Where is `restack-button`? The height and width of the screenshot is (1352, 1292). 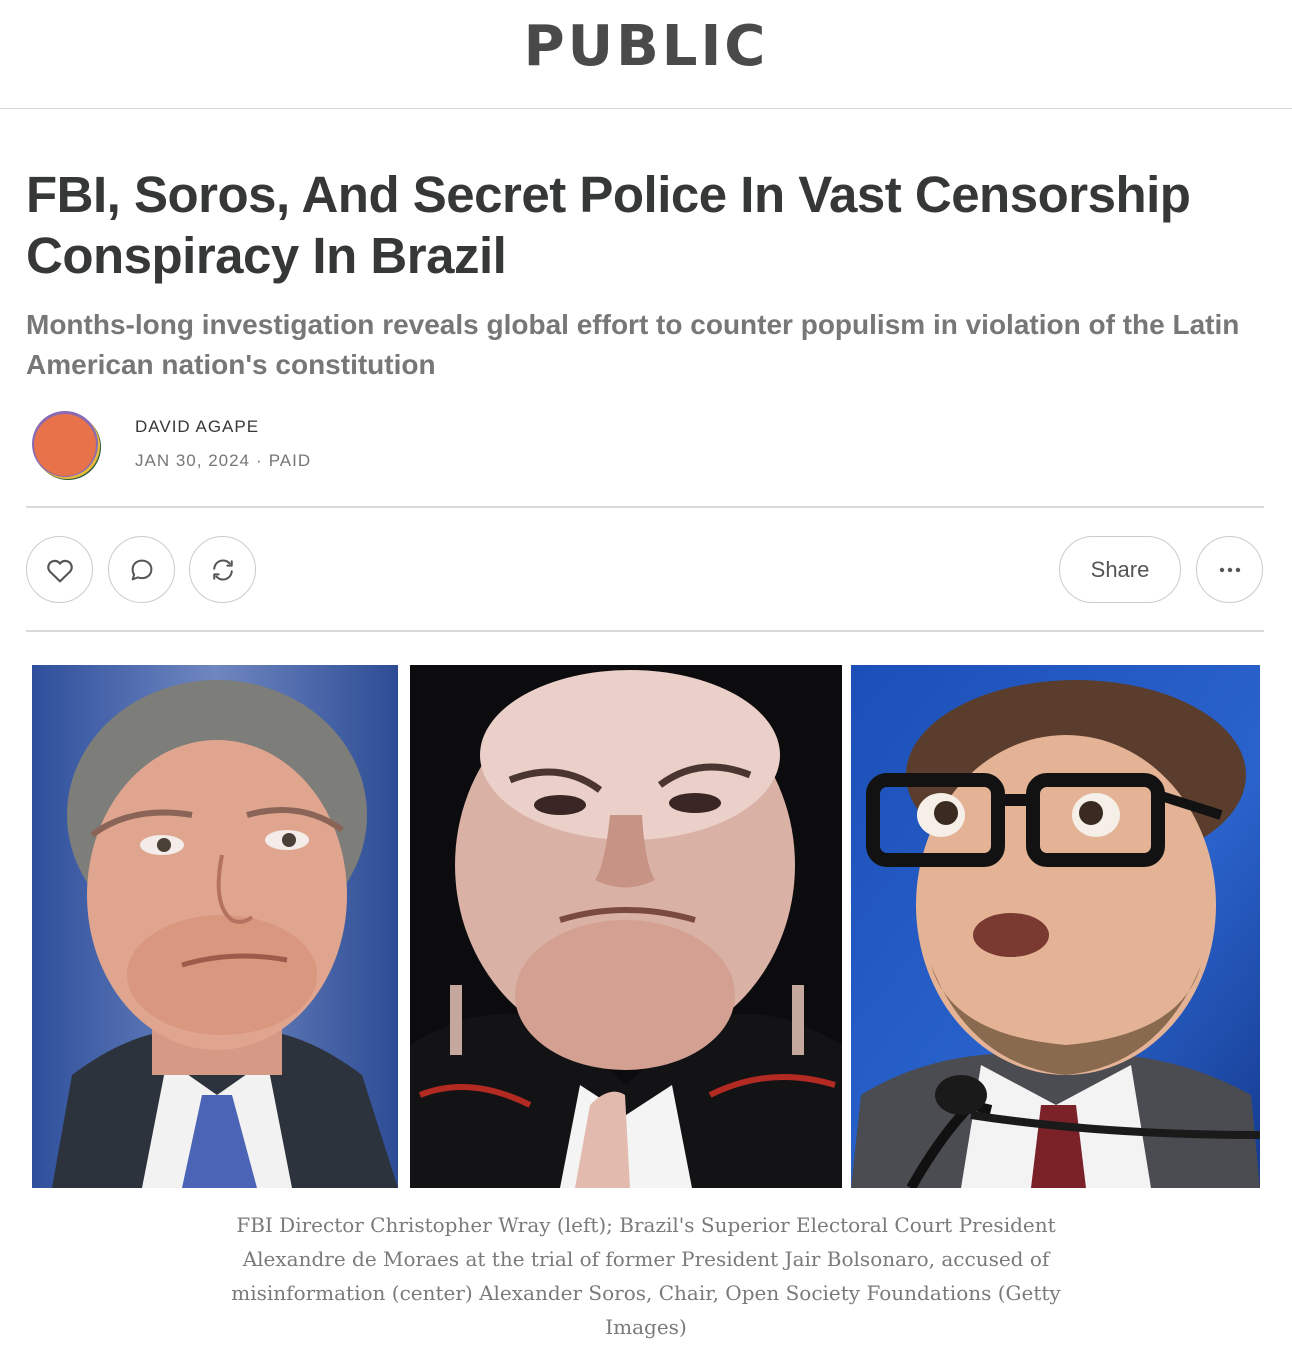
restack-button is located at coordinates (222, 569).